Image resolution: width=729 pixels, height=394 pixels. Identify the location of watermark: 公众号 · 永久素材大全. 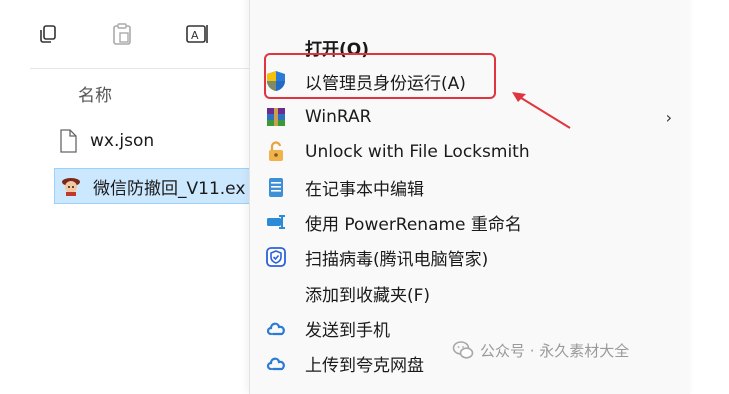
(540, 350).